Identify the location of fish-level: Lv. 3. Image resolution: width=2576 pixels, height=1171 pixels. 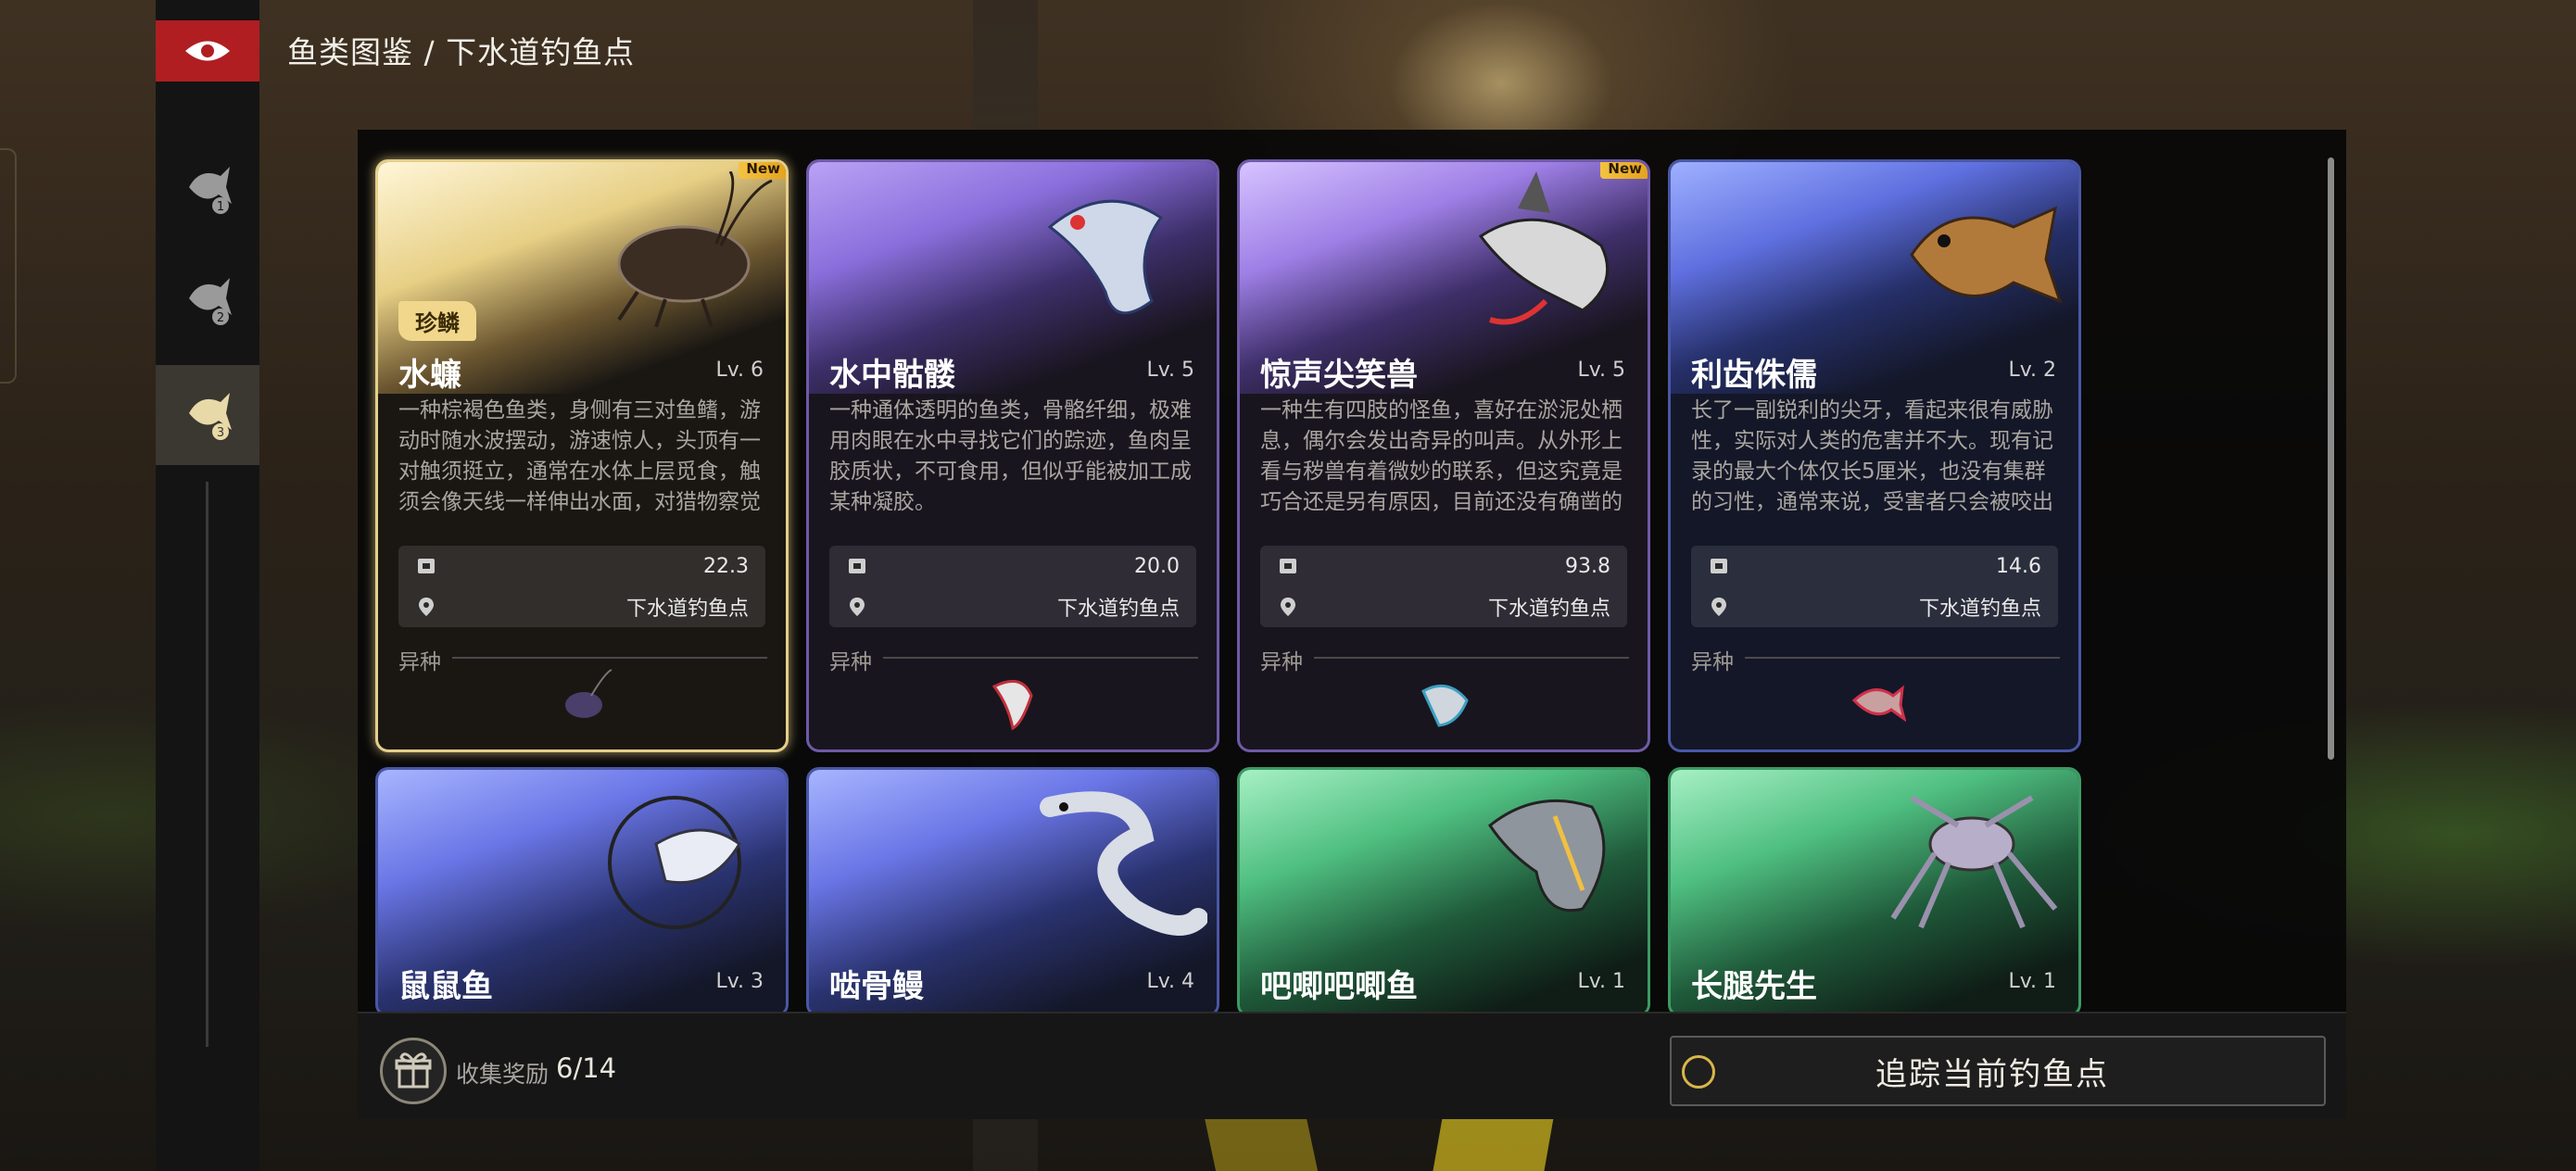
(739, 982).